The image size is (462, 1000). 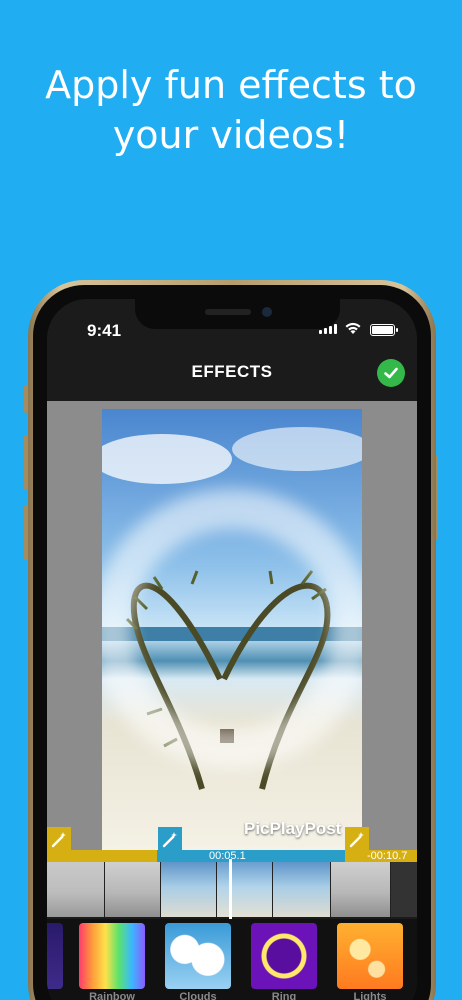 I want to click on status-time: 9:41, so click(x=104, y=330).